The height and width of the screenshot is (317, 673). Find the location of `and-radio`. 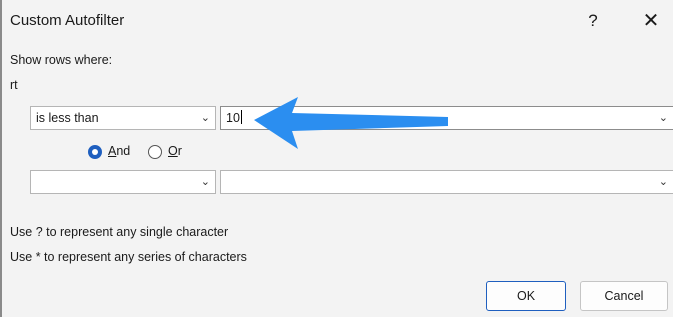

and-radio is located at coordinates (95, 152).